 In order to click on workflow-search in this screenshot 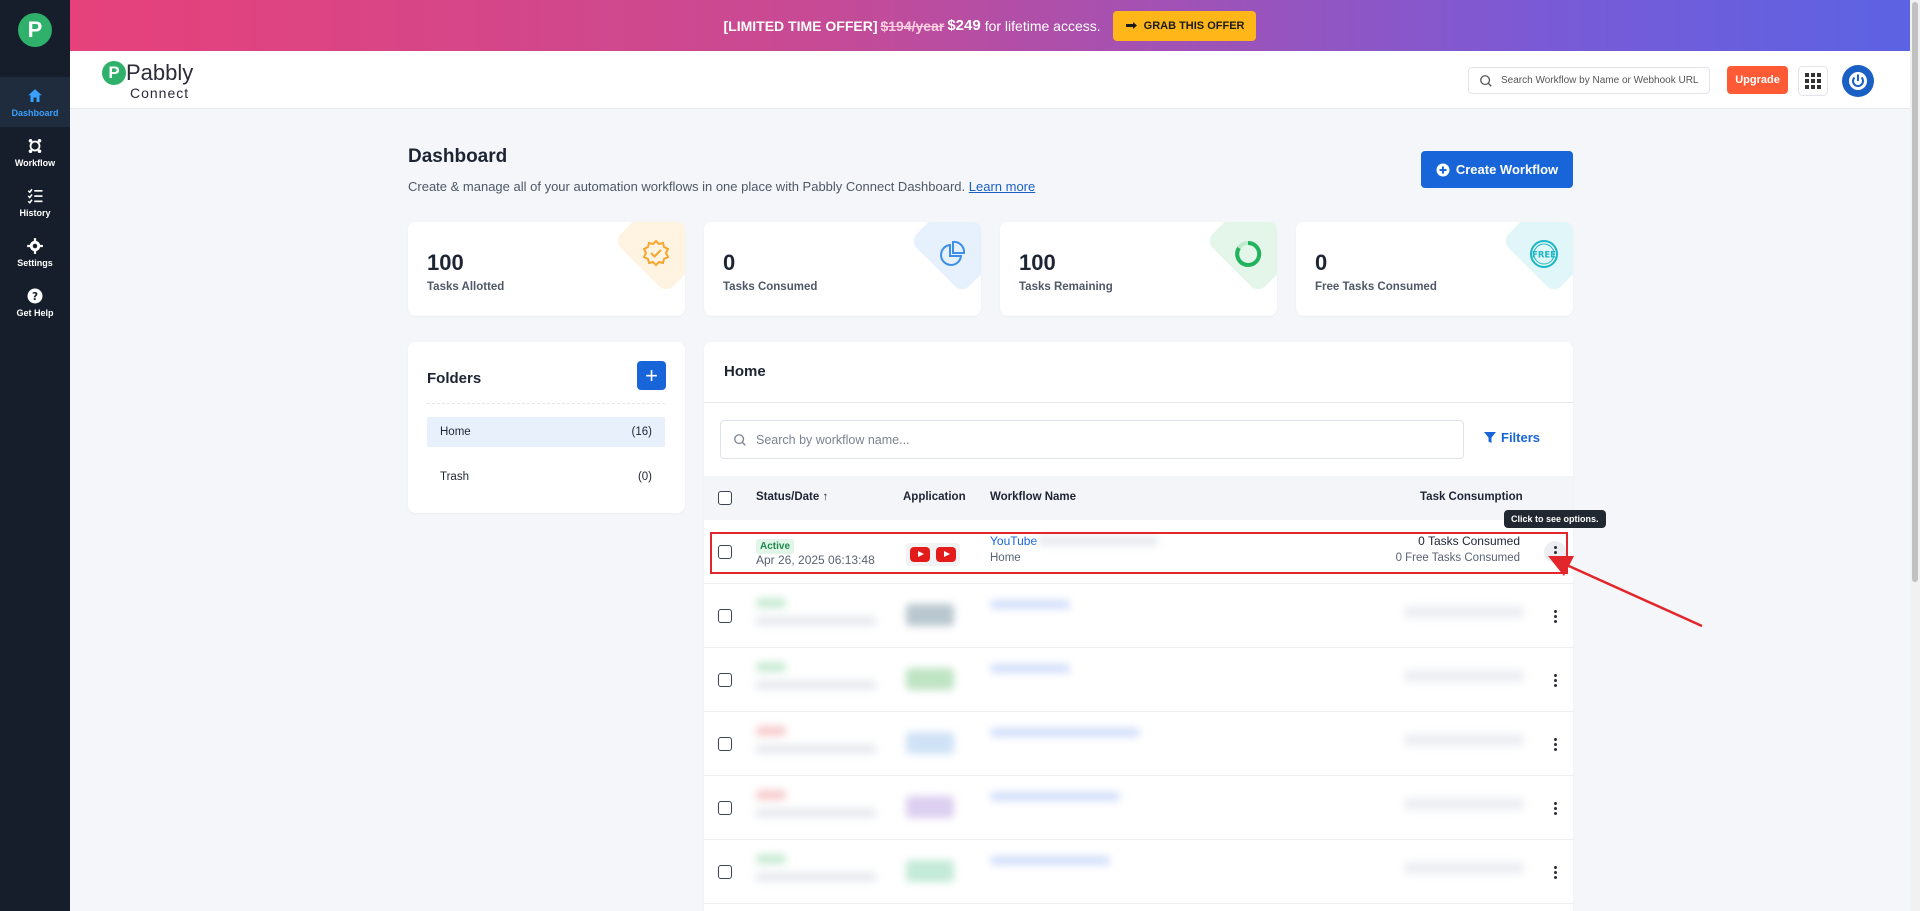, I will do `click(1092, 439)`.